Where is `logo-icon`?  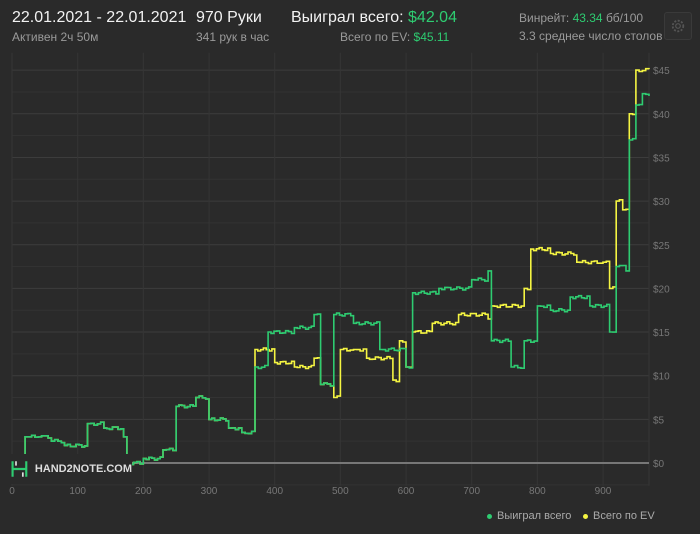 logo-icon is located at coordinates (19, 469).